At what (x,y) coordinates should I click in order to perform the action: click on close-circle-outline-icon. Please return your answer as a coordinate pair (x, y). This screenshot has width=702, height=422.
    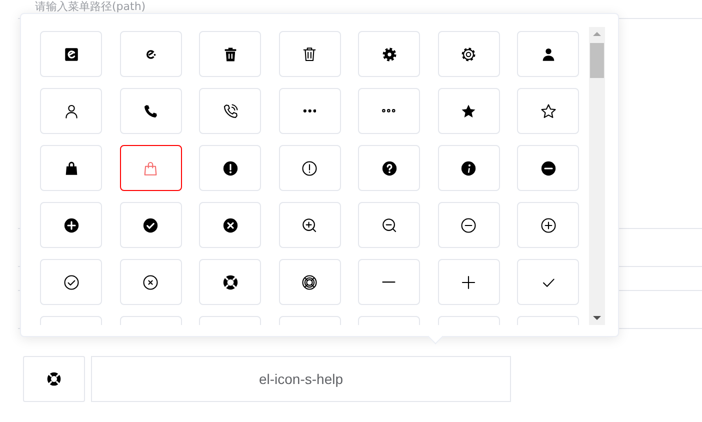
    Looking at the image, I should click on (150, 282).